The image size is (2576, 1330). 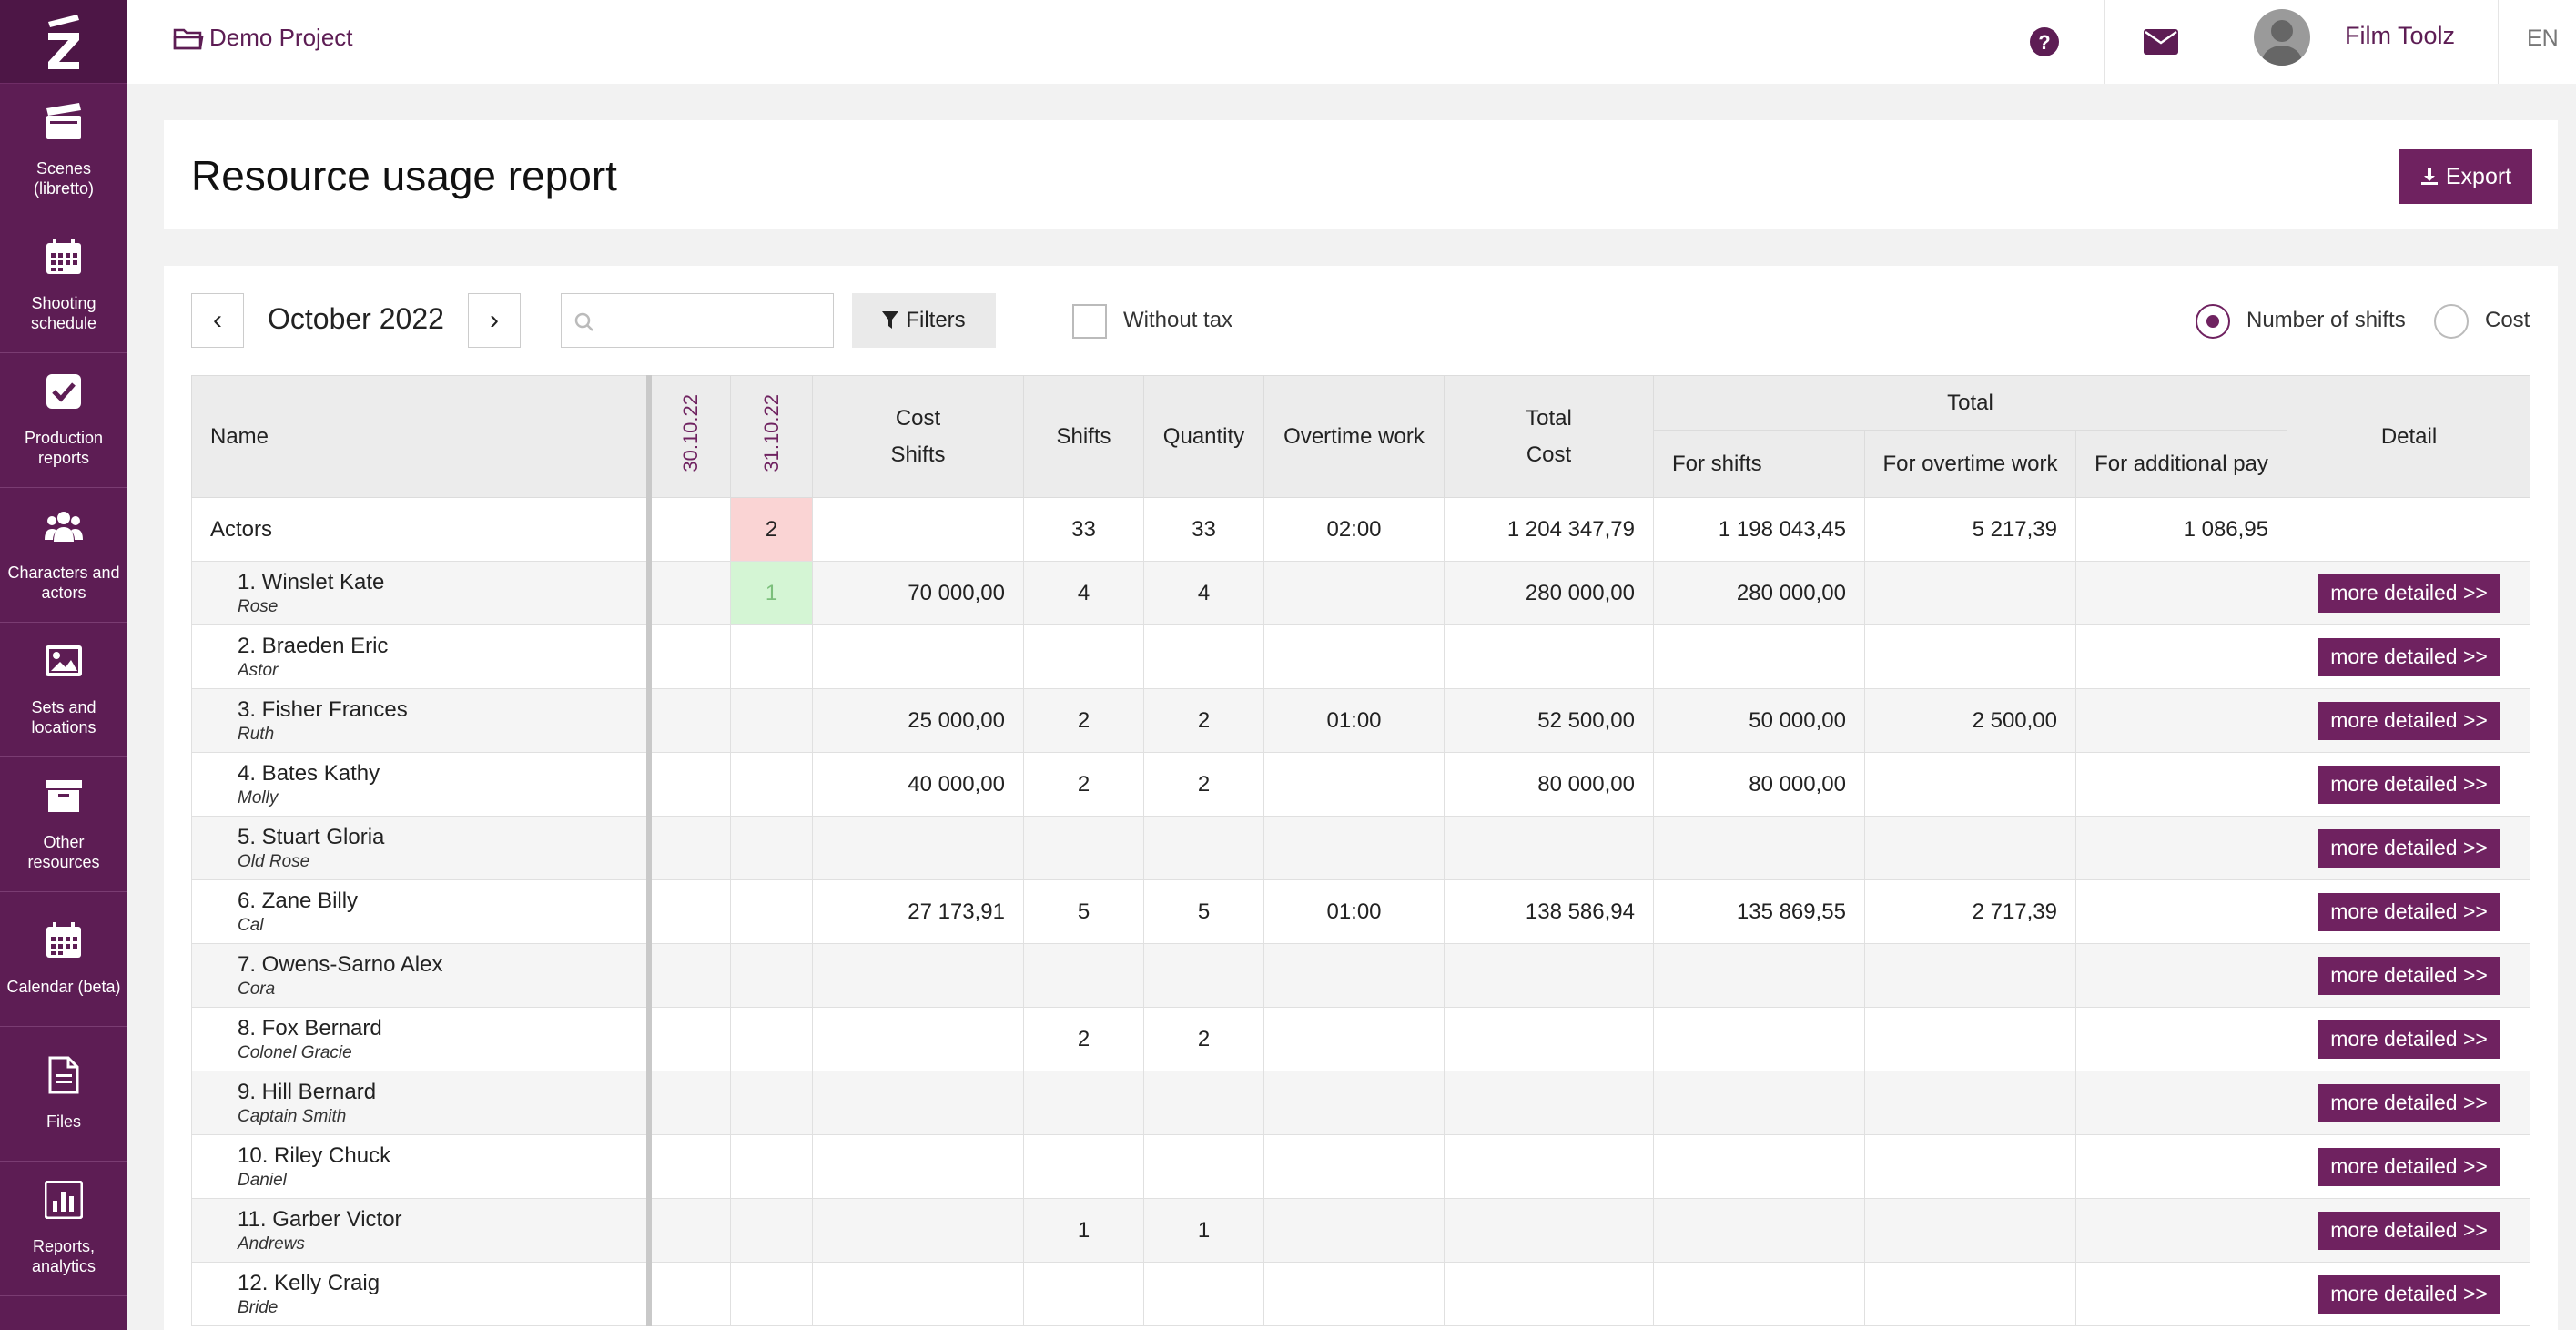 What do you see at coordinates (421, 436) in the screenshot?
I see `col-header-name: Name` at bounding box center [421, 436].